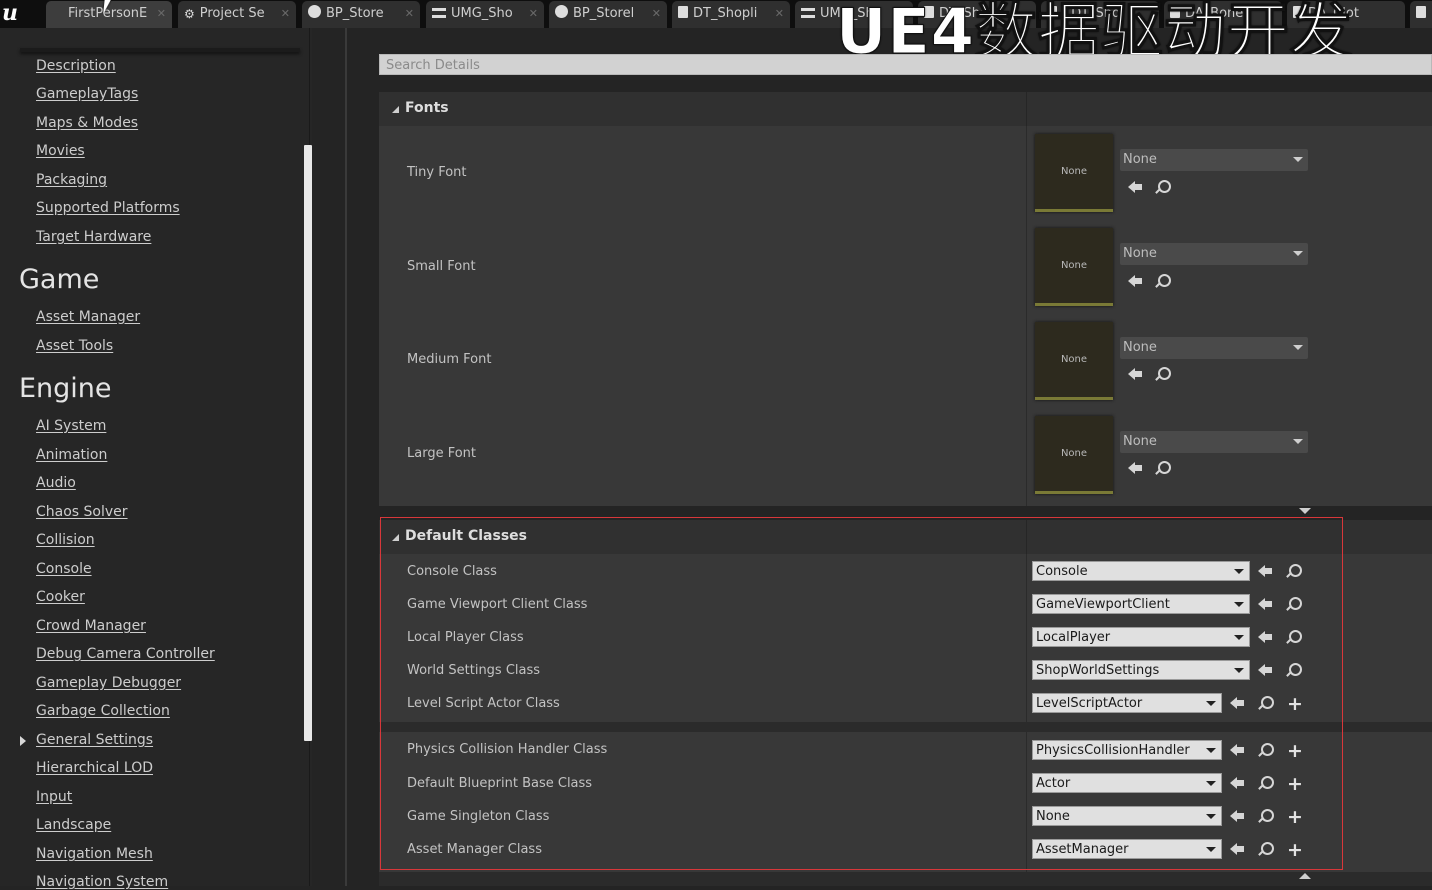 The height and width of the screenshot is (890, 1432). Describe the element at coordinates (74, 346) in the screenshot. I see `sidebar-item-asset-tools: Asset Tools` at that location.